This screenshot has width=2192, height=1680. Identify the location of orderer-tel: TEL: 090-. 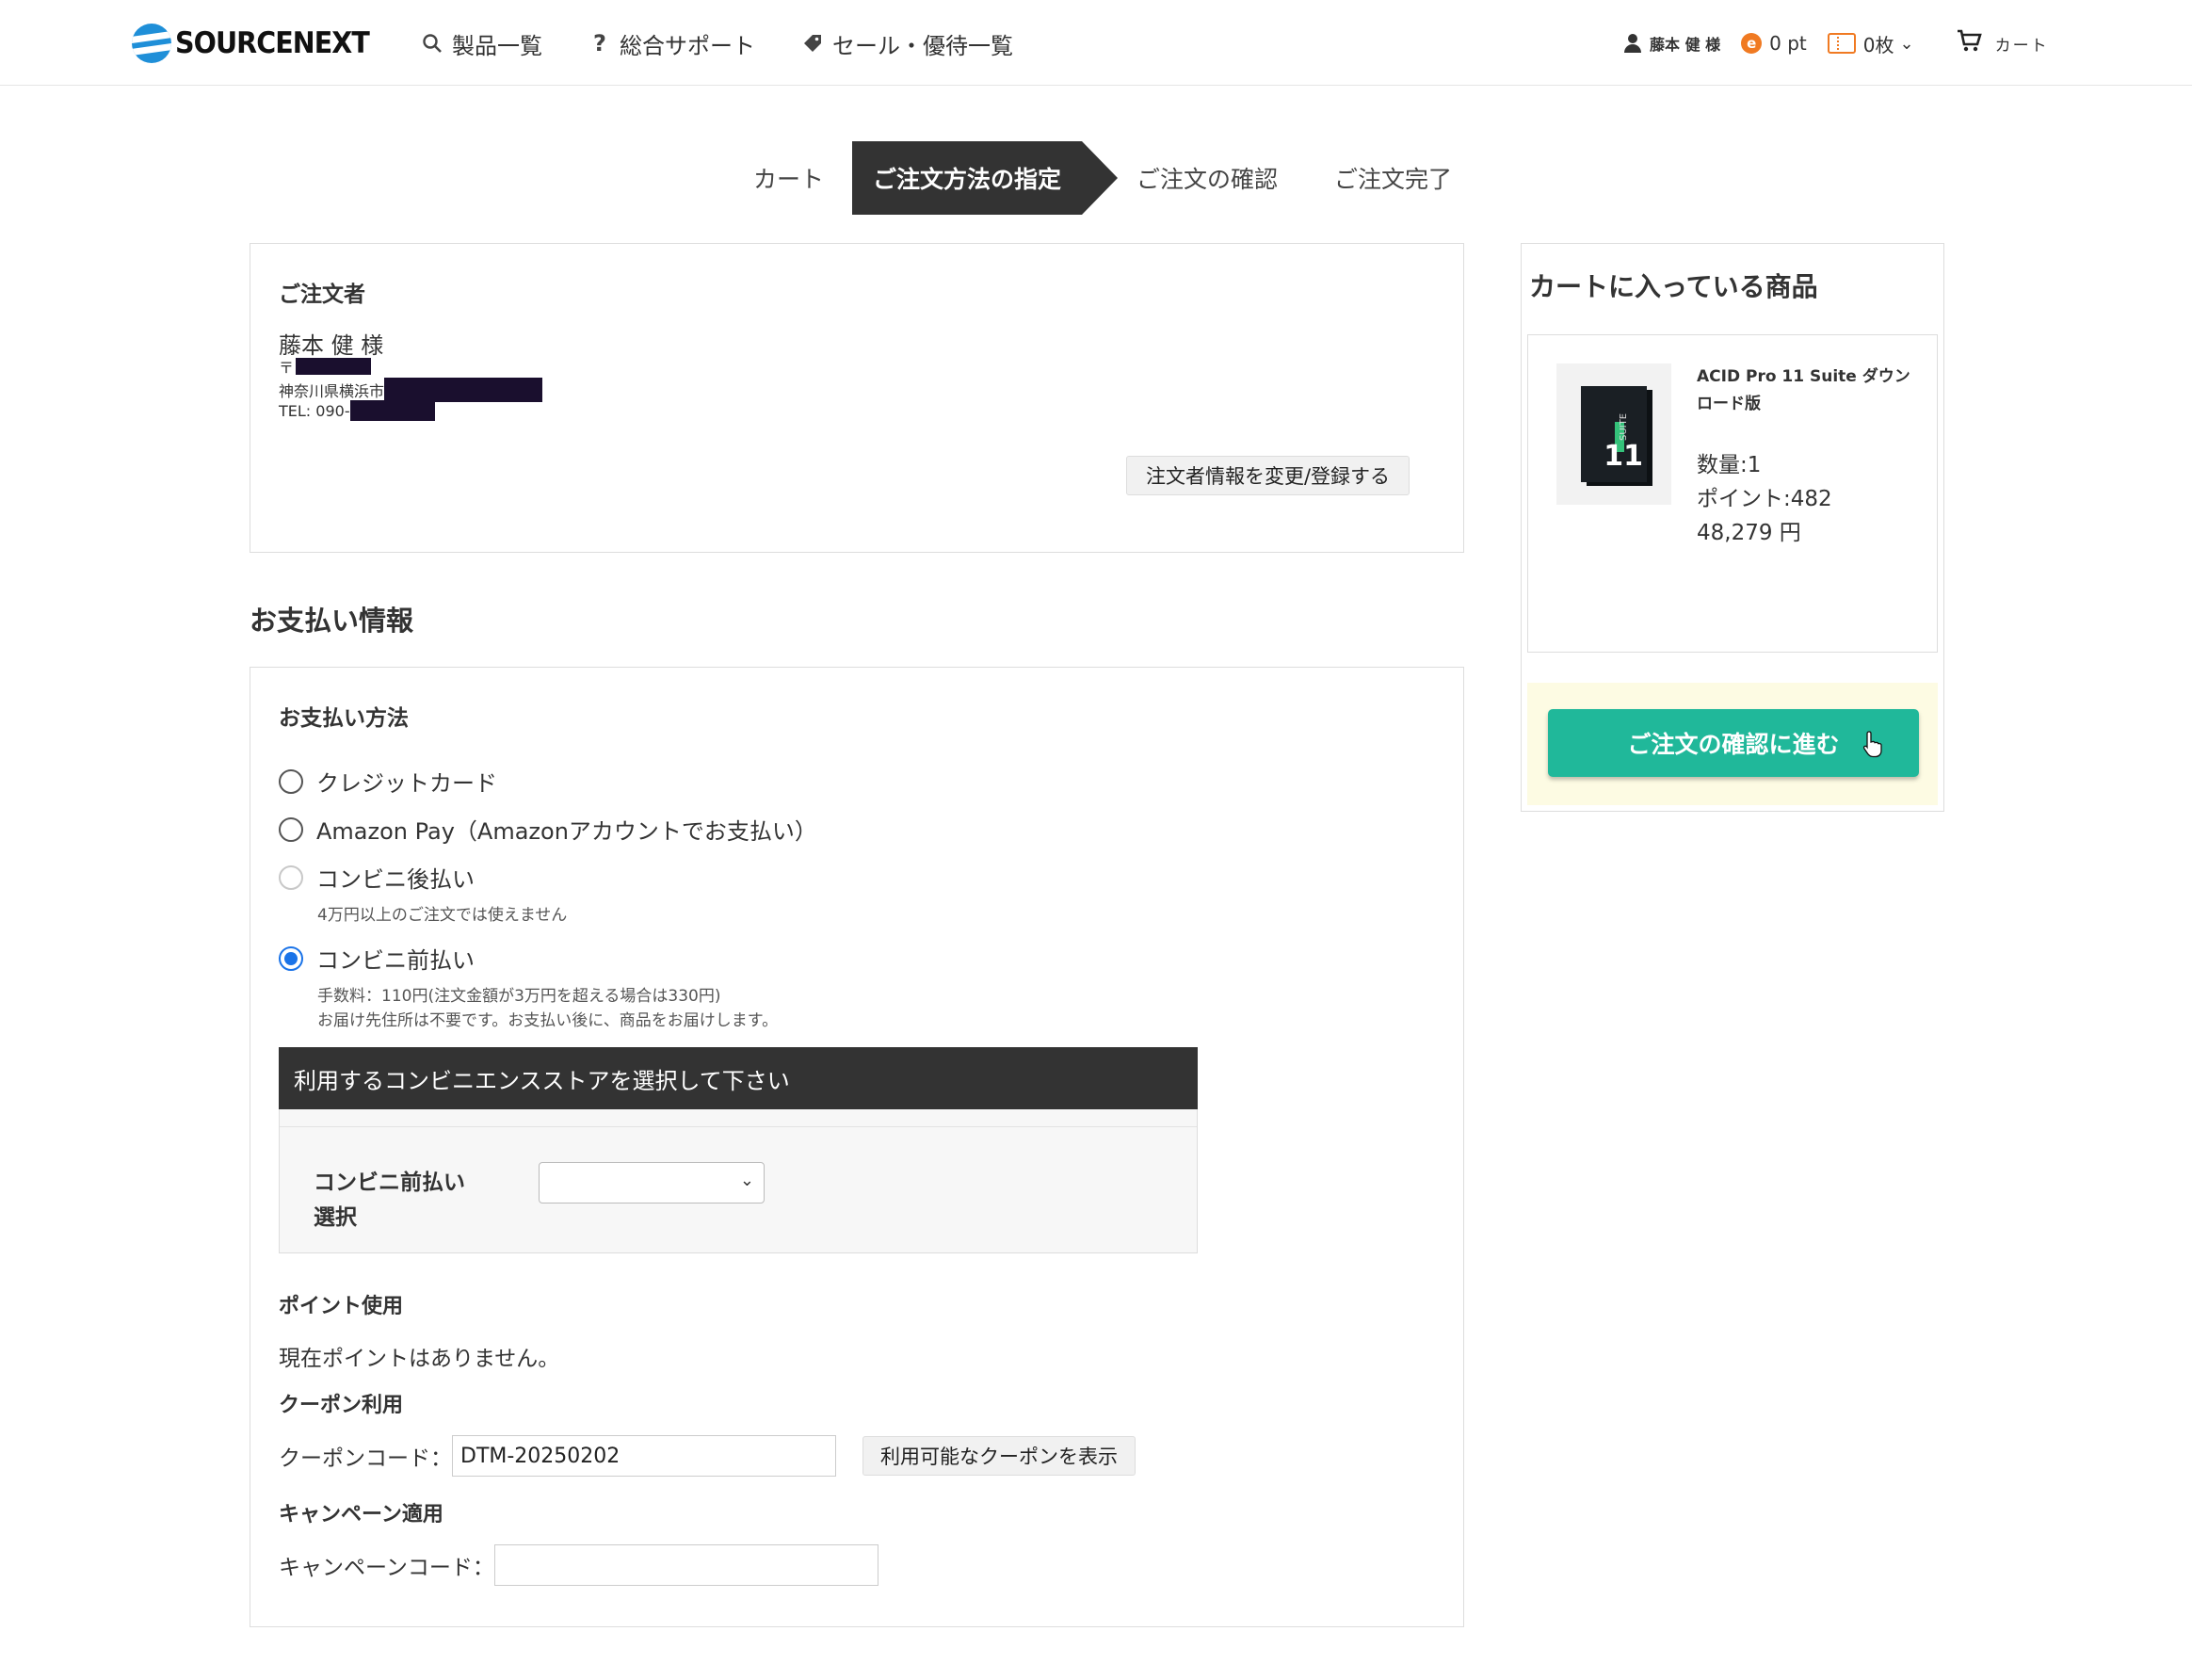
(357, 410).